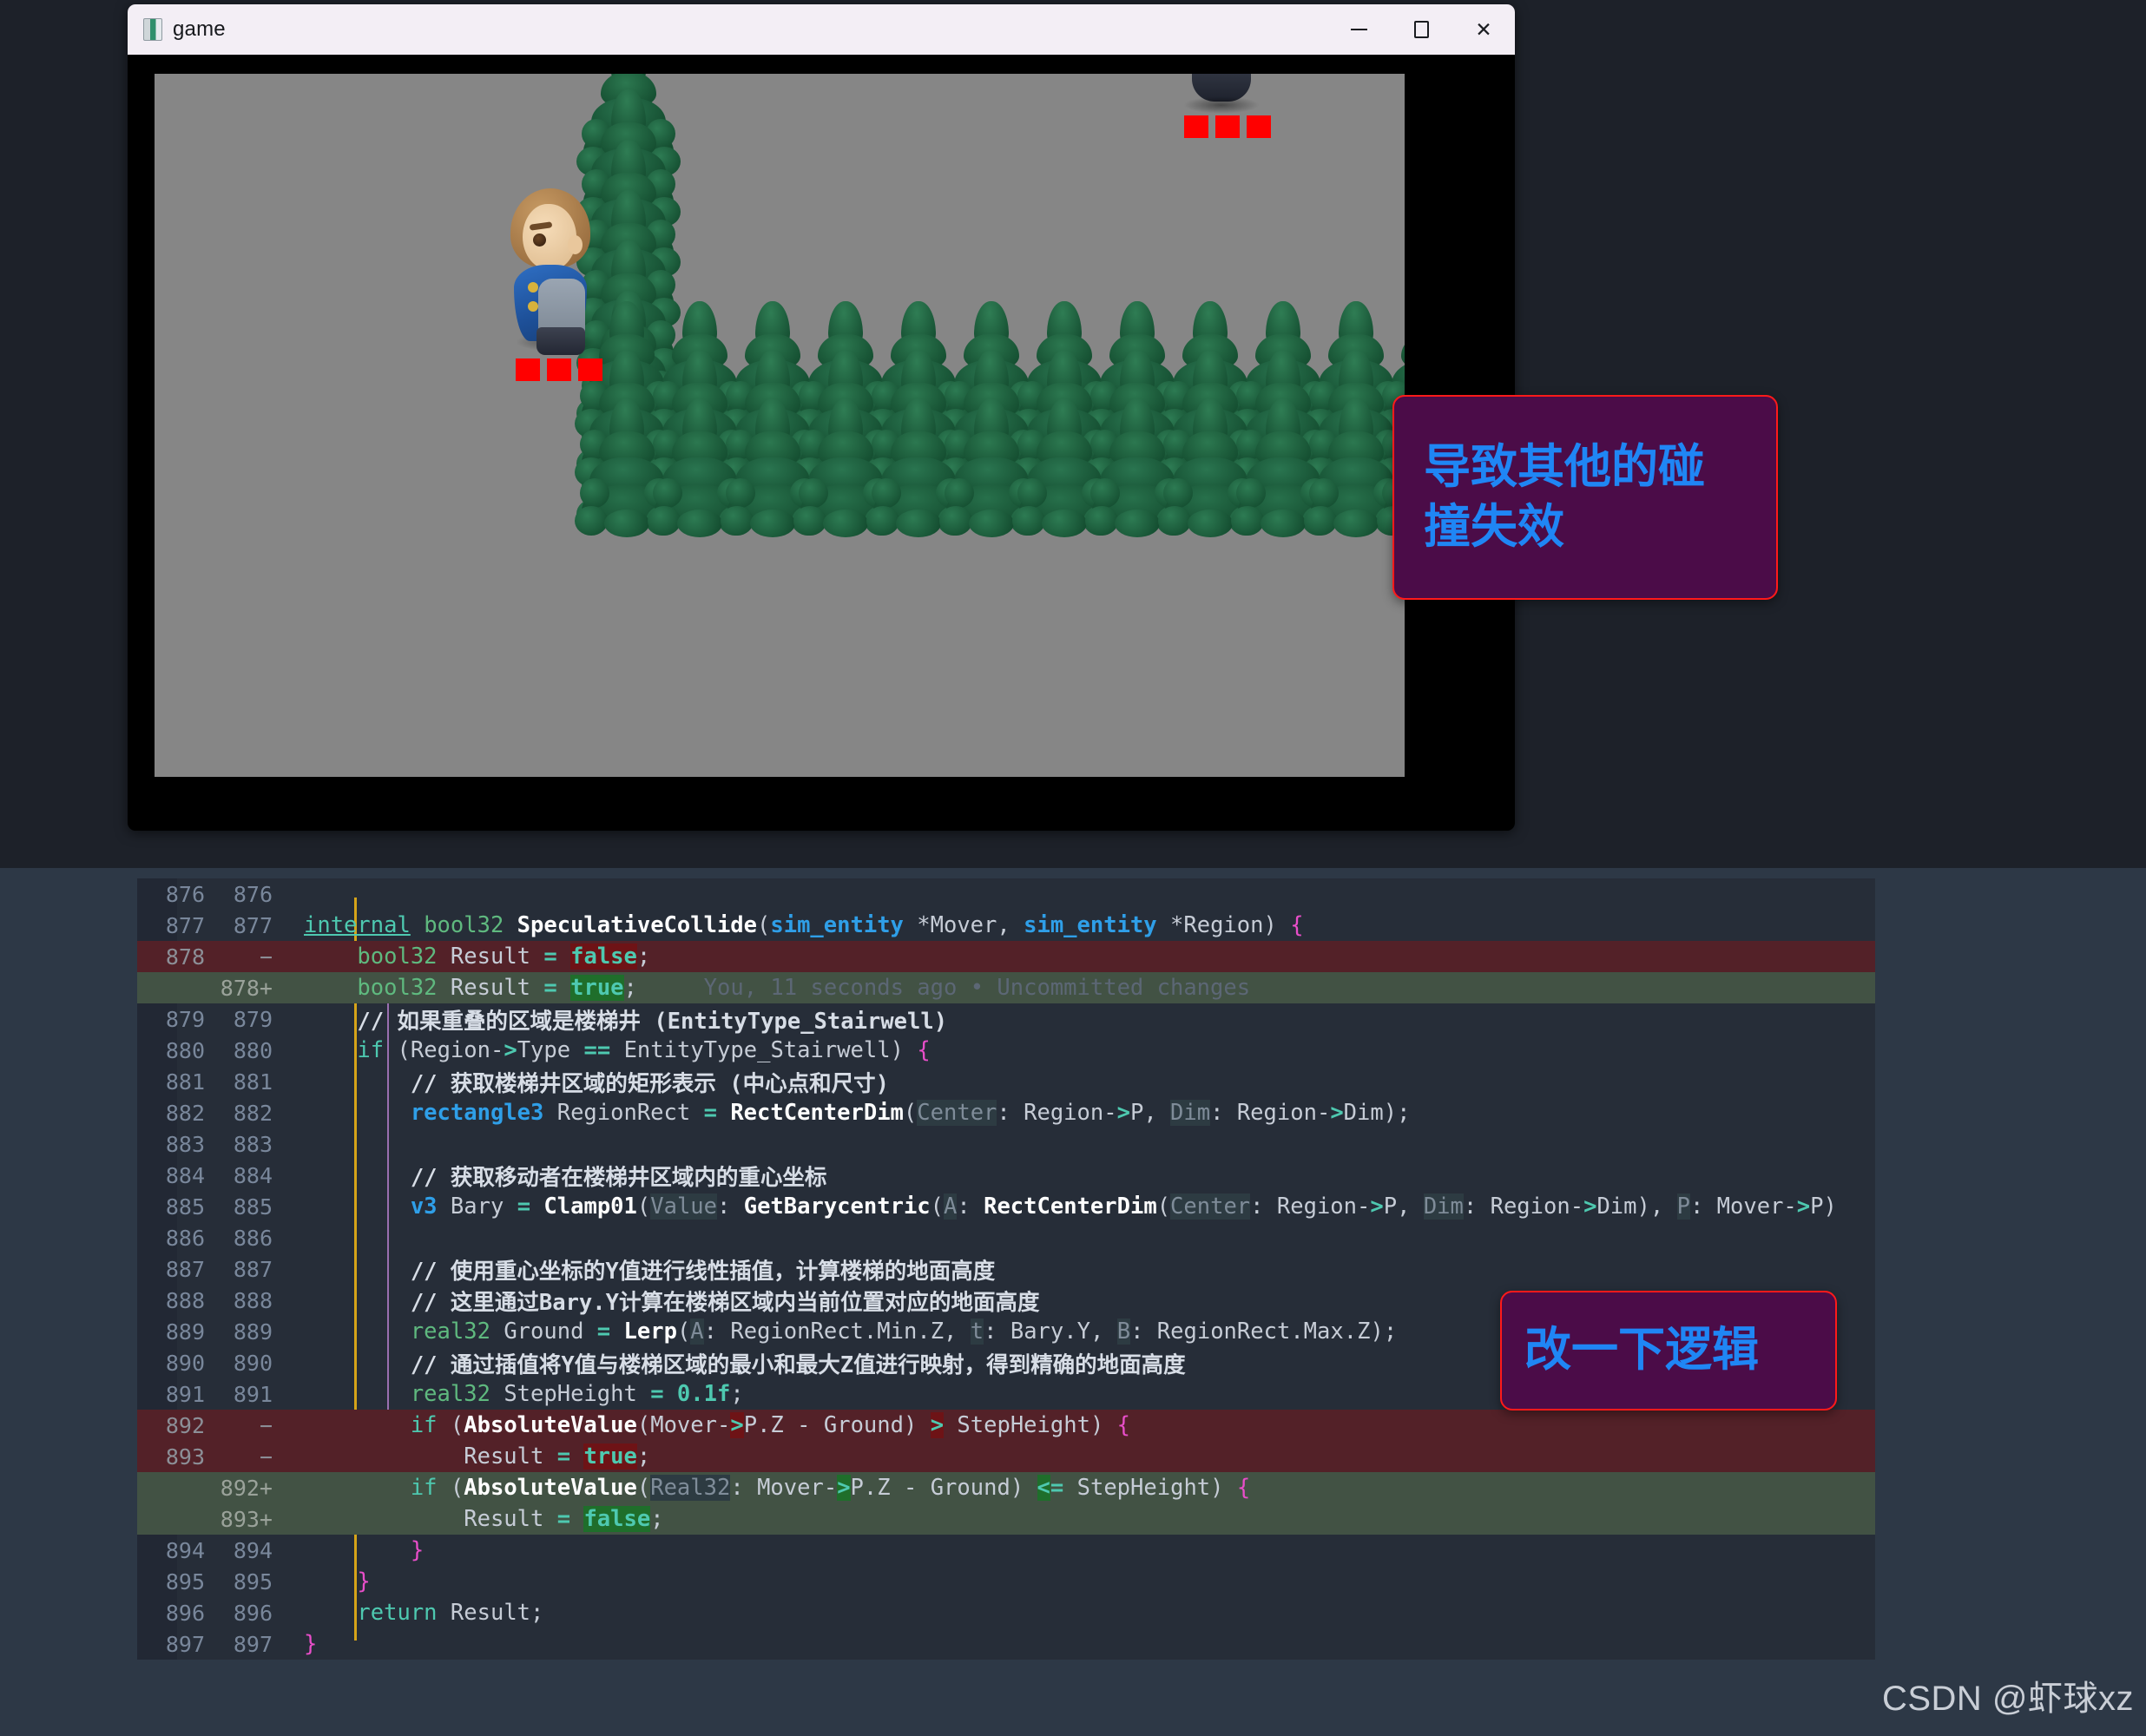  What do you see at coordinates (641, 1269) in the screenshot?
I see `code-line: // 使用重心坐标的Y值进行线性插值，计算楼梯的地面高度` at bounding box center [641, 1269].